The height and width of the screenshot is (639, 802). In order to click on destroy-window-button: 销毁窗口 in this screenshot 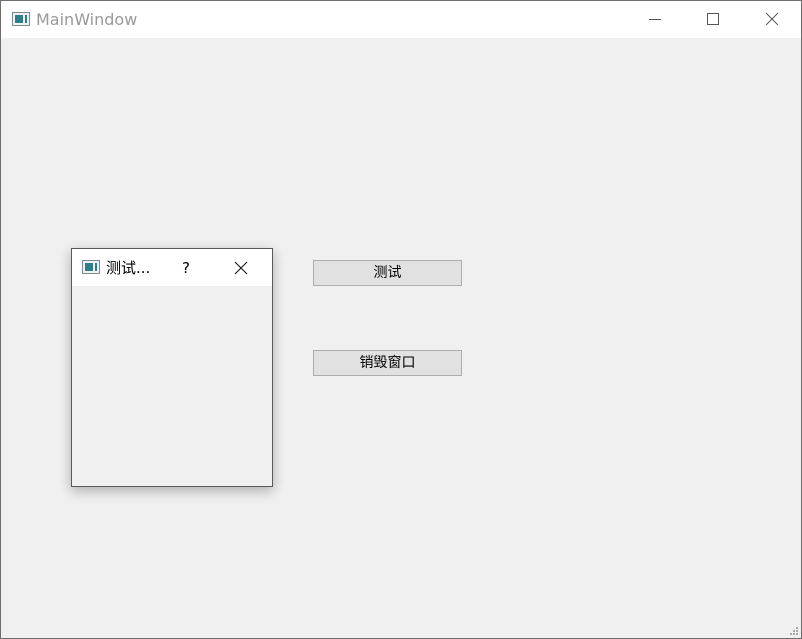, I will do `click(387, 363)`.